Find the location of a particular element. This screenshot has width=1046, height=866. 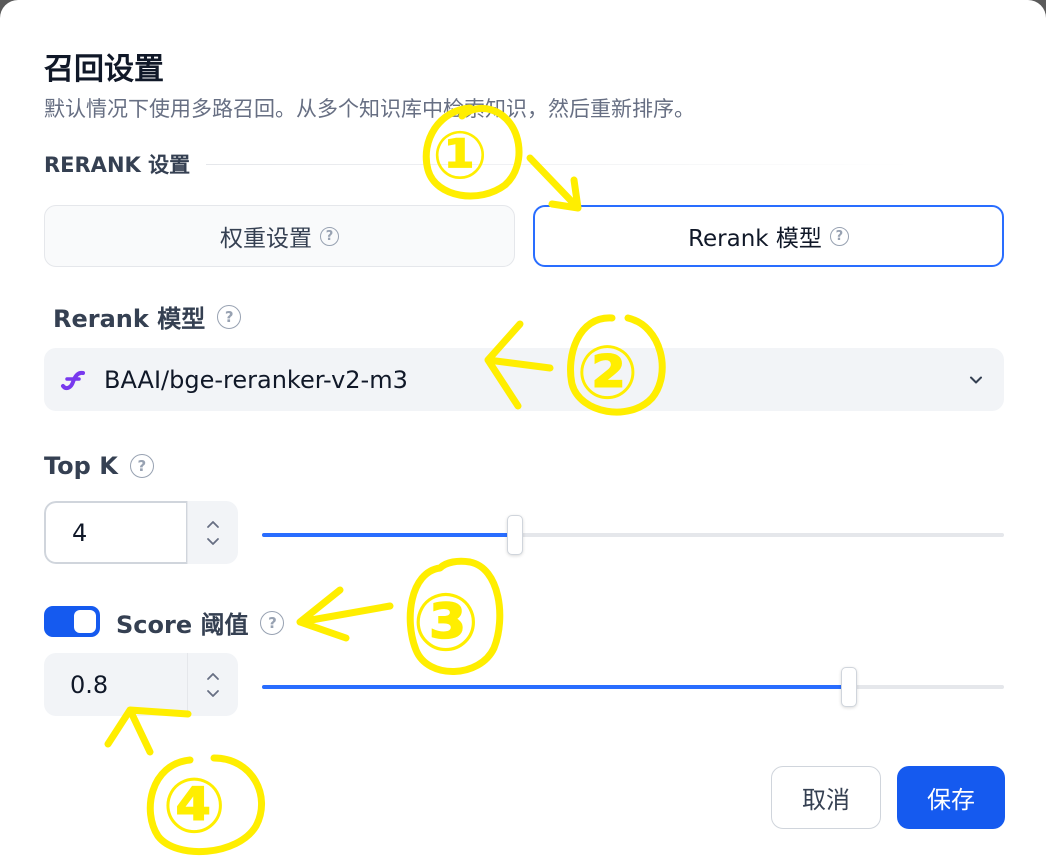

score-threshold-label: Score 阈值 ? is located at coordinates (200, 622).